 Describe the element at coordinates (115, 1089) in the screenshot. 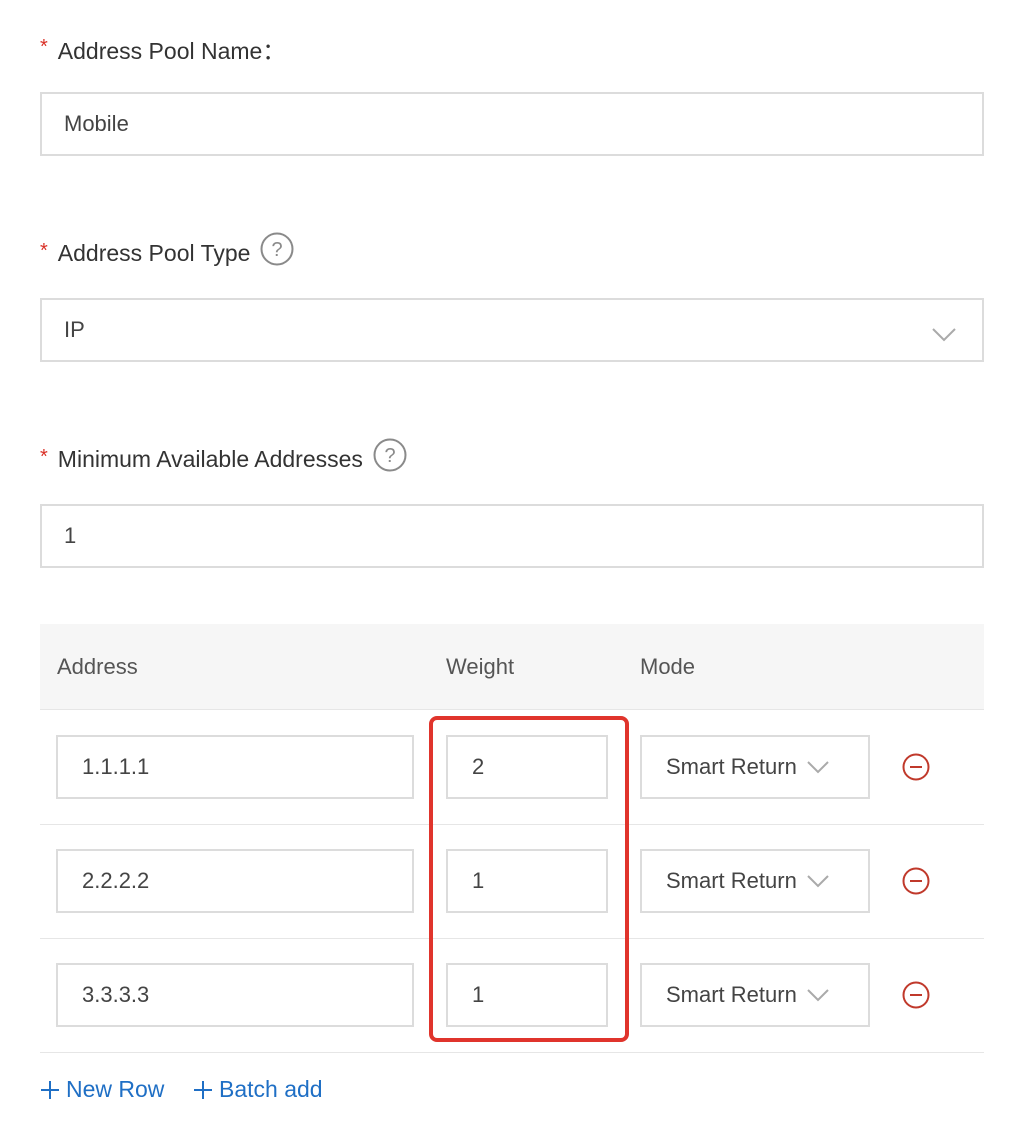

I see `new-row-label: New Row` at that location.